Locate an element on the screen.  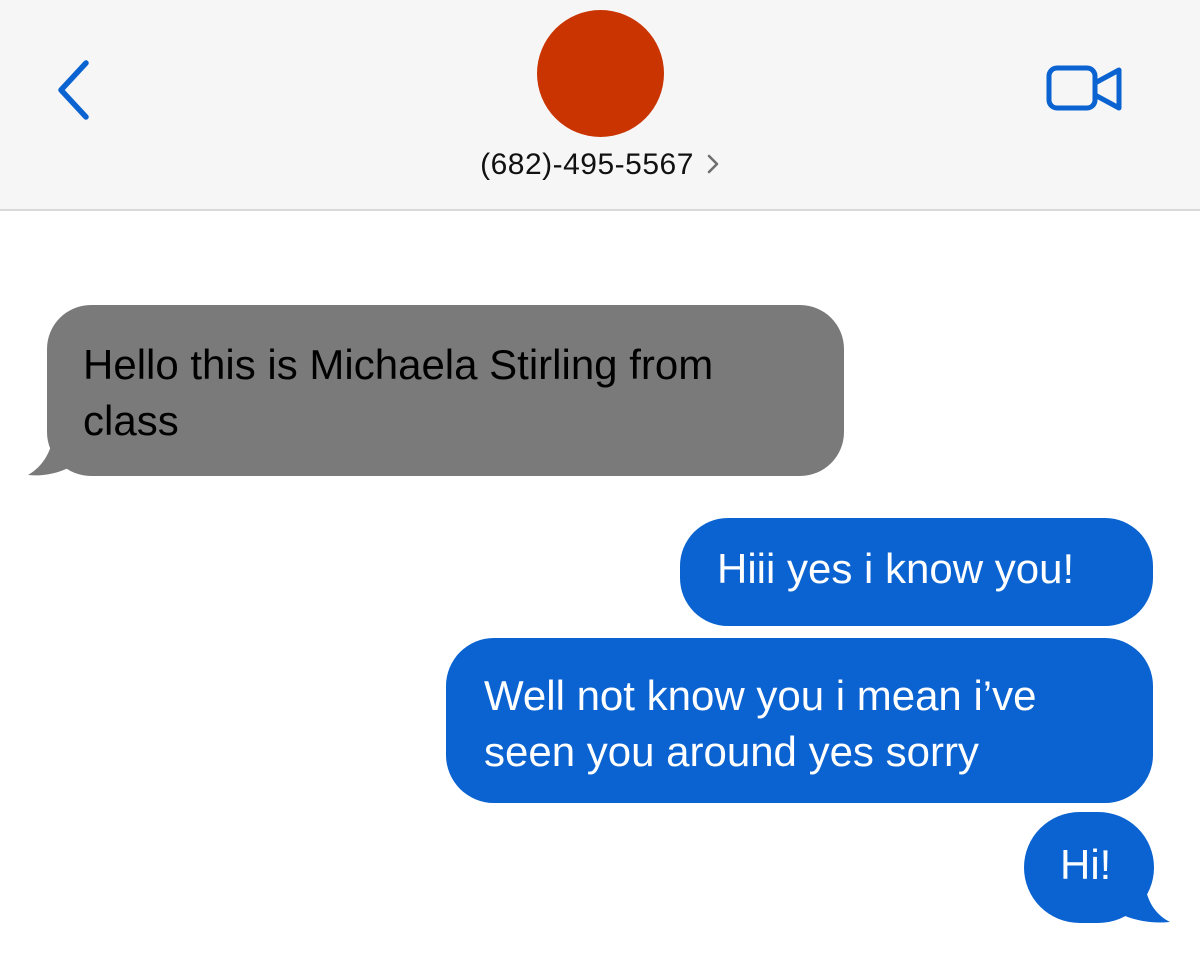
message-text-line: seen you around yes sorry is located at coordinates (731, 751).